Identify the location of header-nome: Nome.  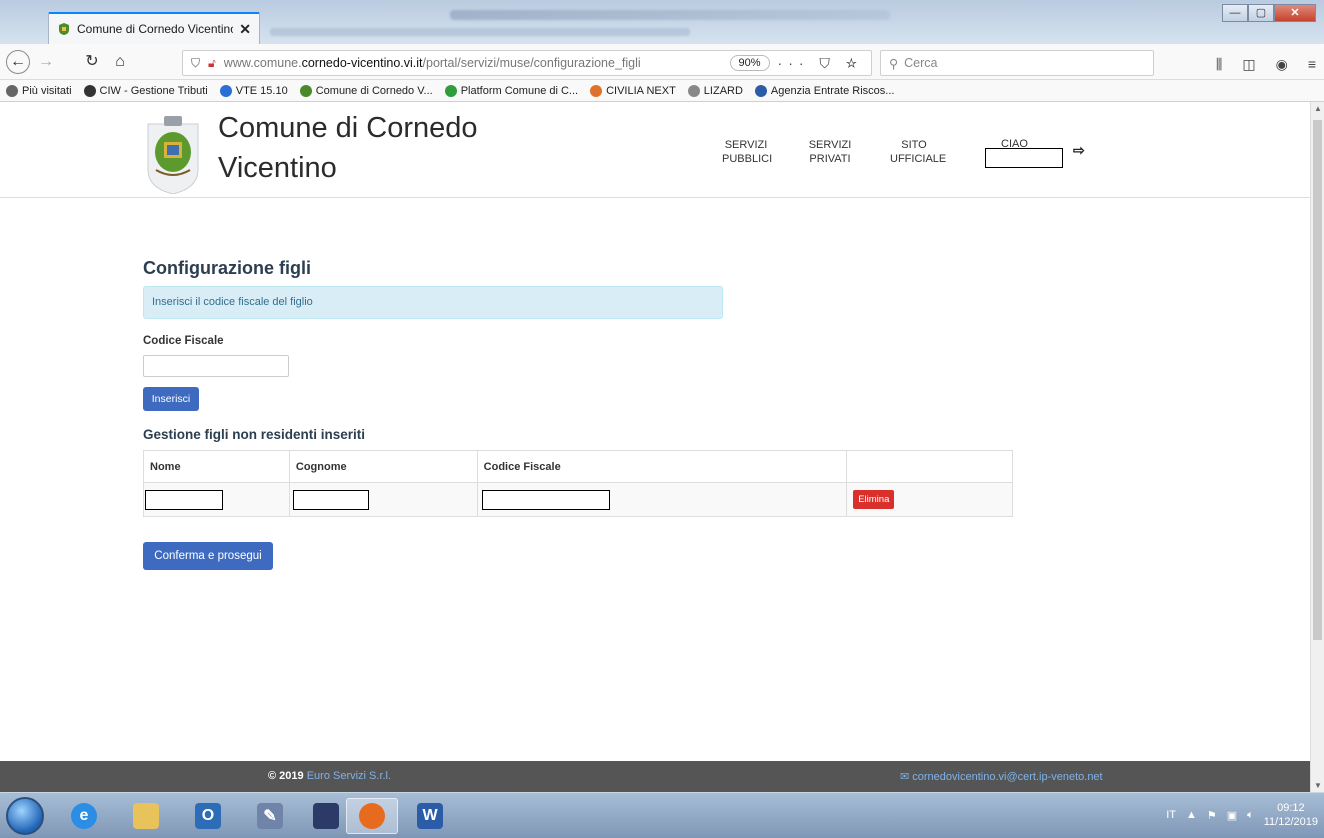
(216, 466).